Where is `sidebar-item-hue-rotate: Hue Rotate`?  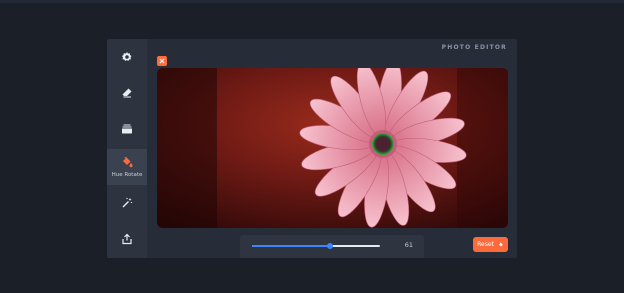 sidebar-item-hue-rotate: Hue Rotate is located at coordinates (127, 167).